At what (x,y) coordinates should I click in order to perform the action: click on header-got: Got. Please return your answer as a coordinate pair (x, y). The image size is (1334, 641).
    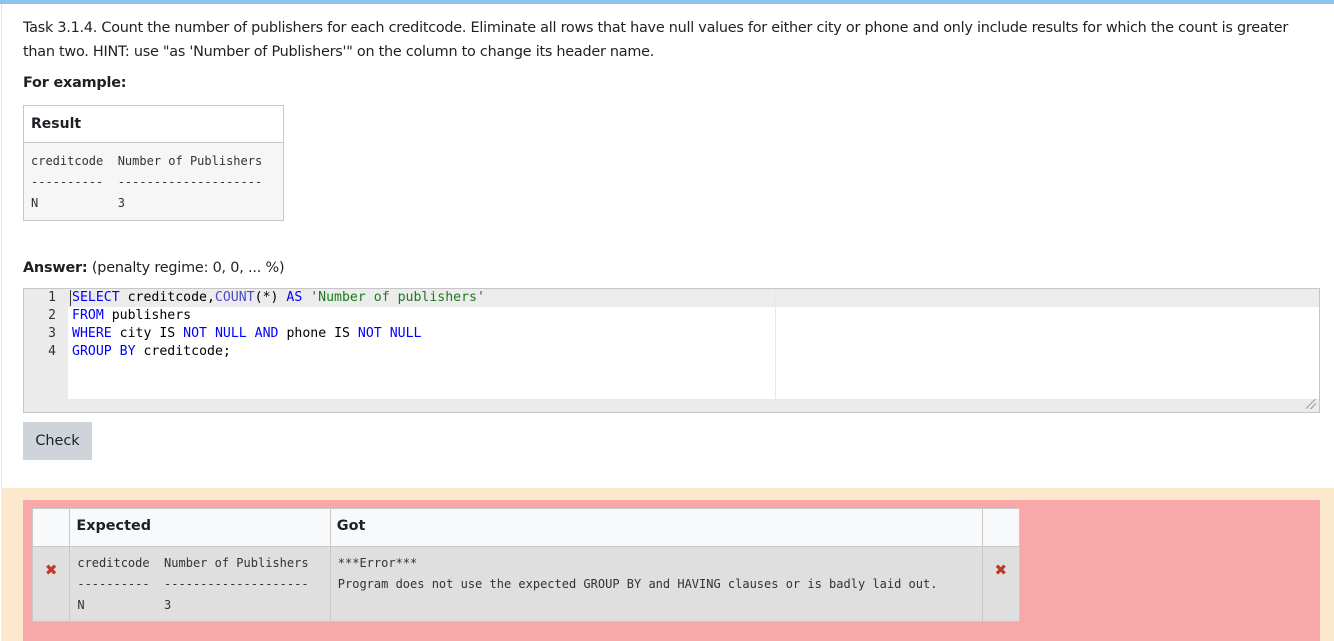
    Looking at the image, I should click on (656, 527).